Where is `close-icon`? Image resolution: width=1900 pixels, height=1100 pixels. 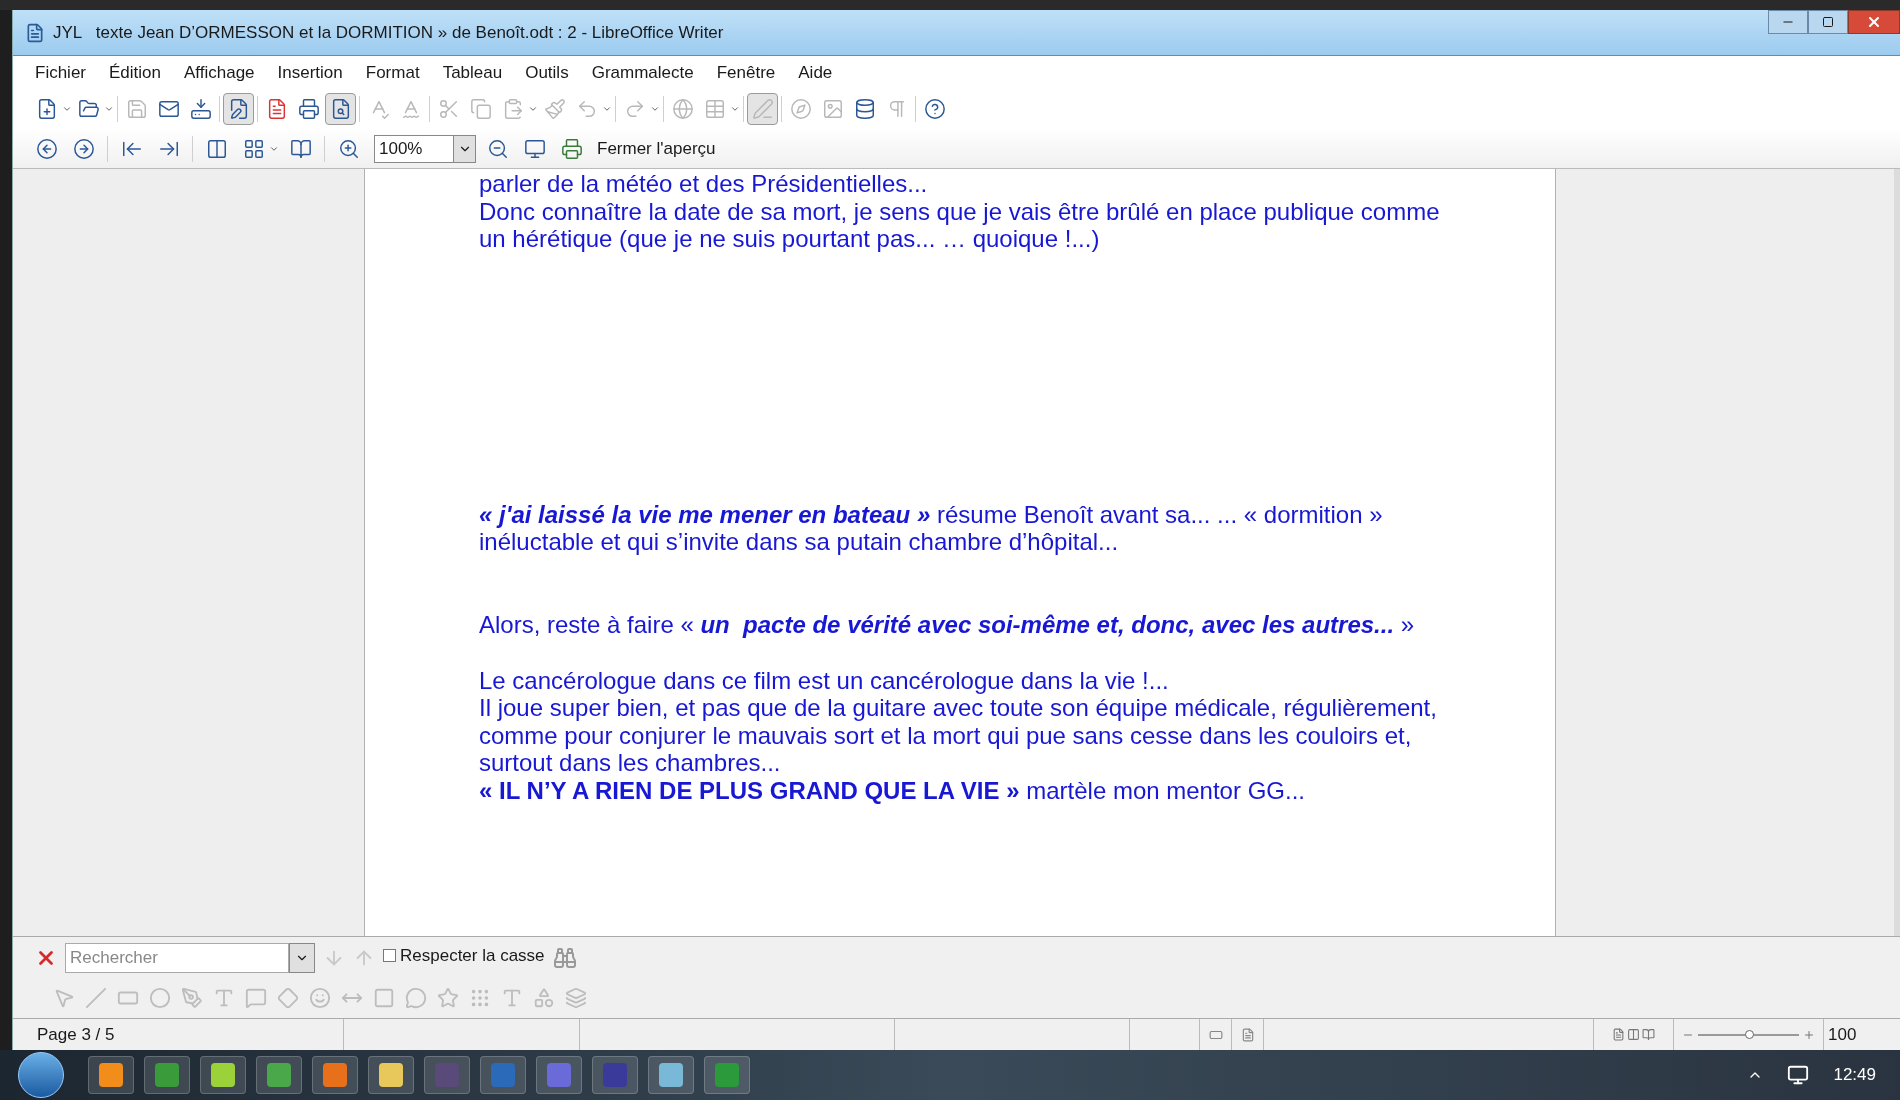
close-icon is located at coordinates (1874, 22).